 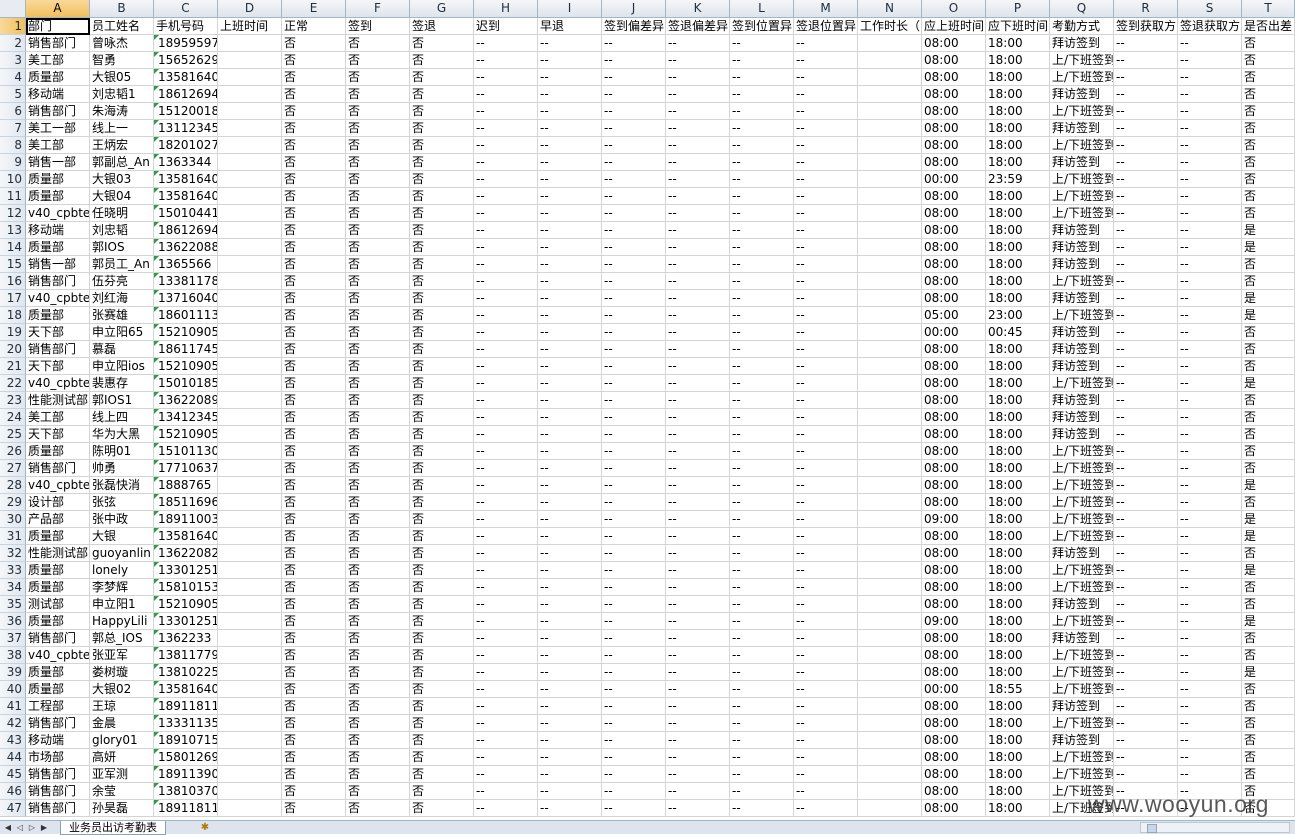 What do you see at coordinates (58, 638) in the screenshot?
I see `table-cell: 销售部门` at bounding box center [58, 638].